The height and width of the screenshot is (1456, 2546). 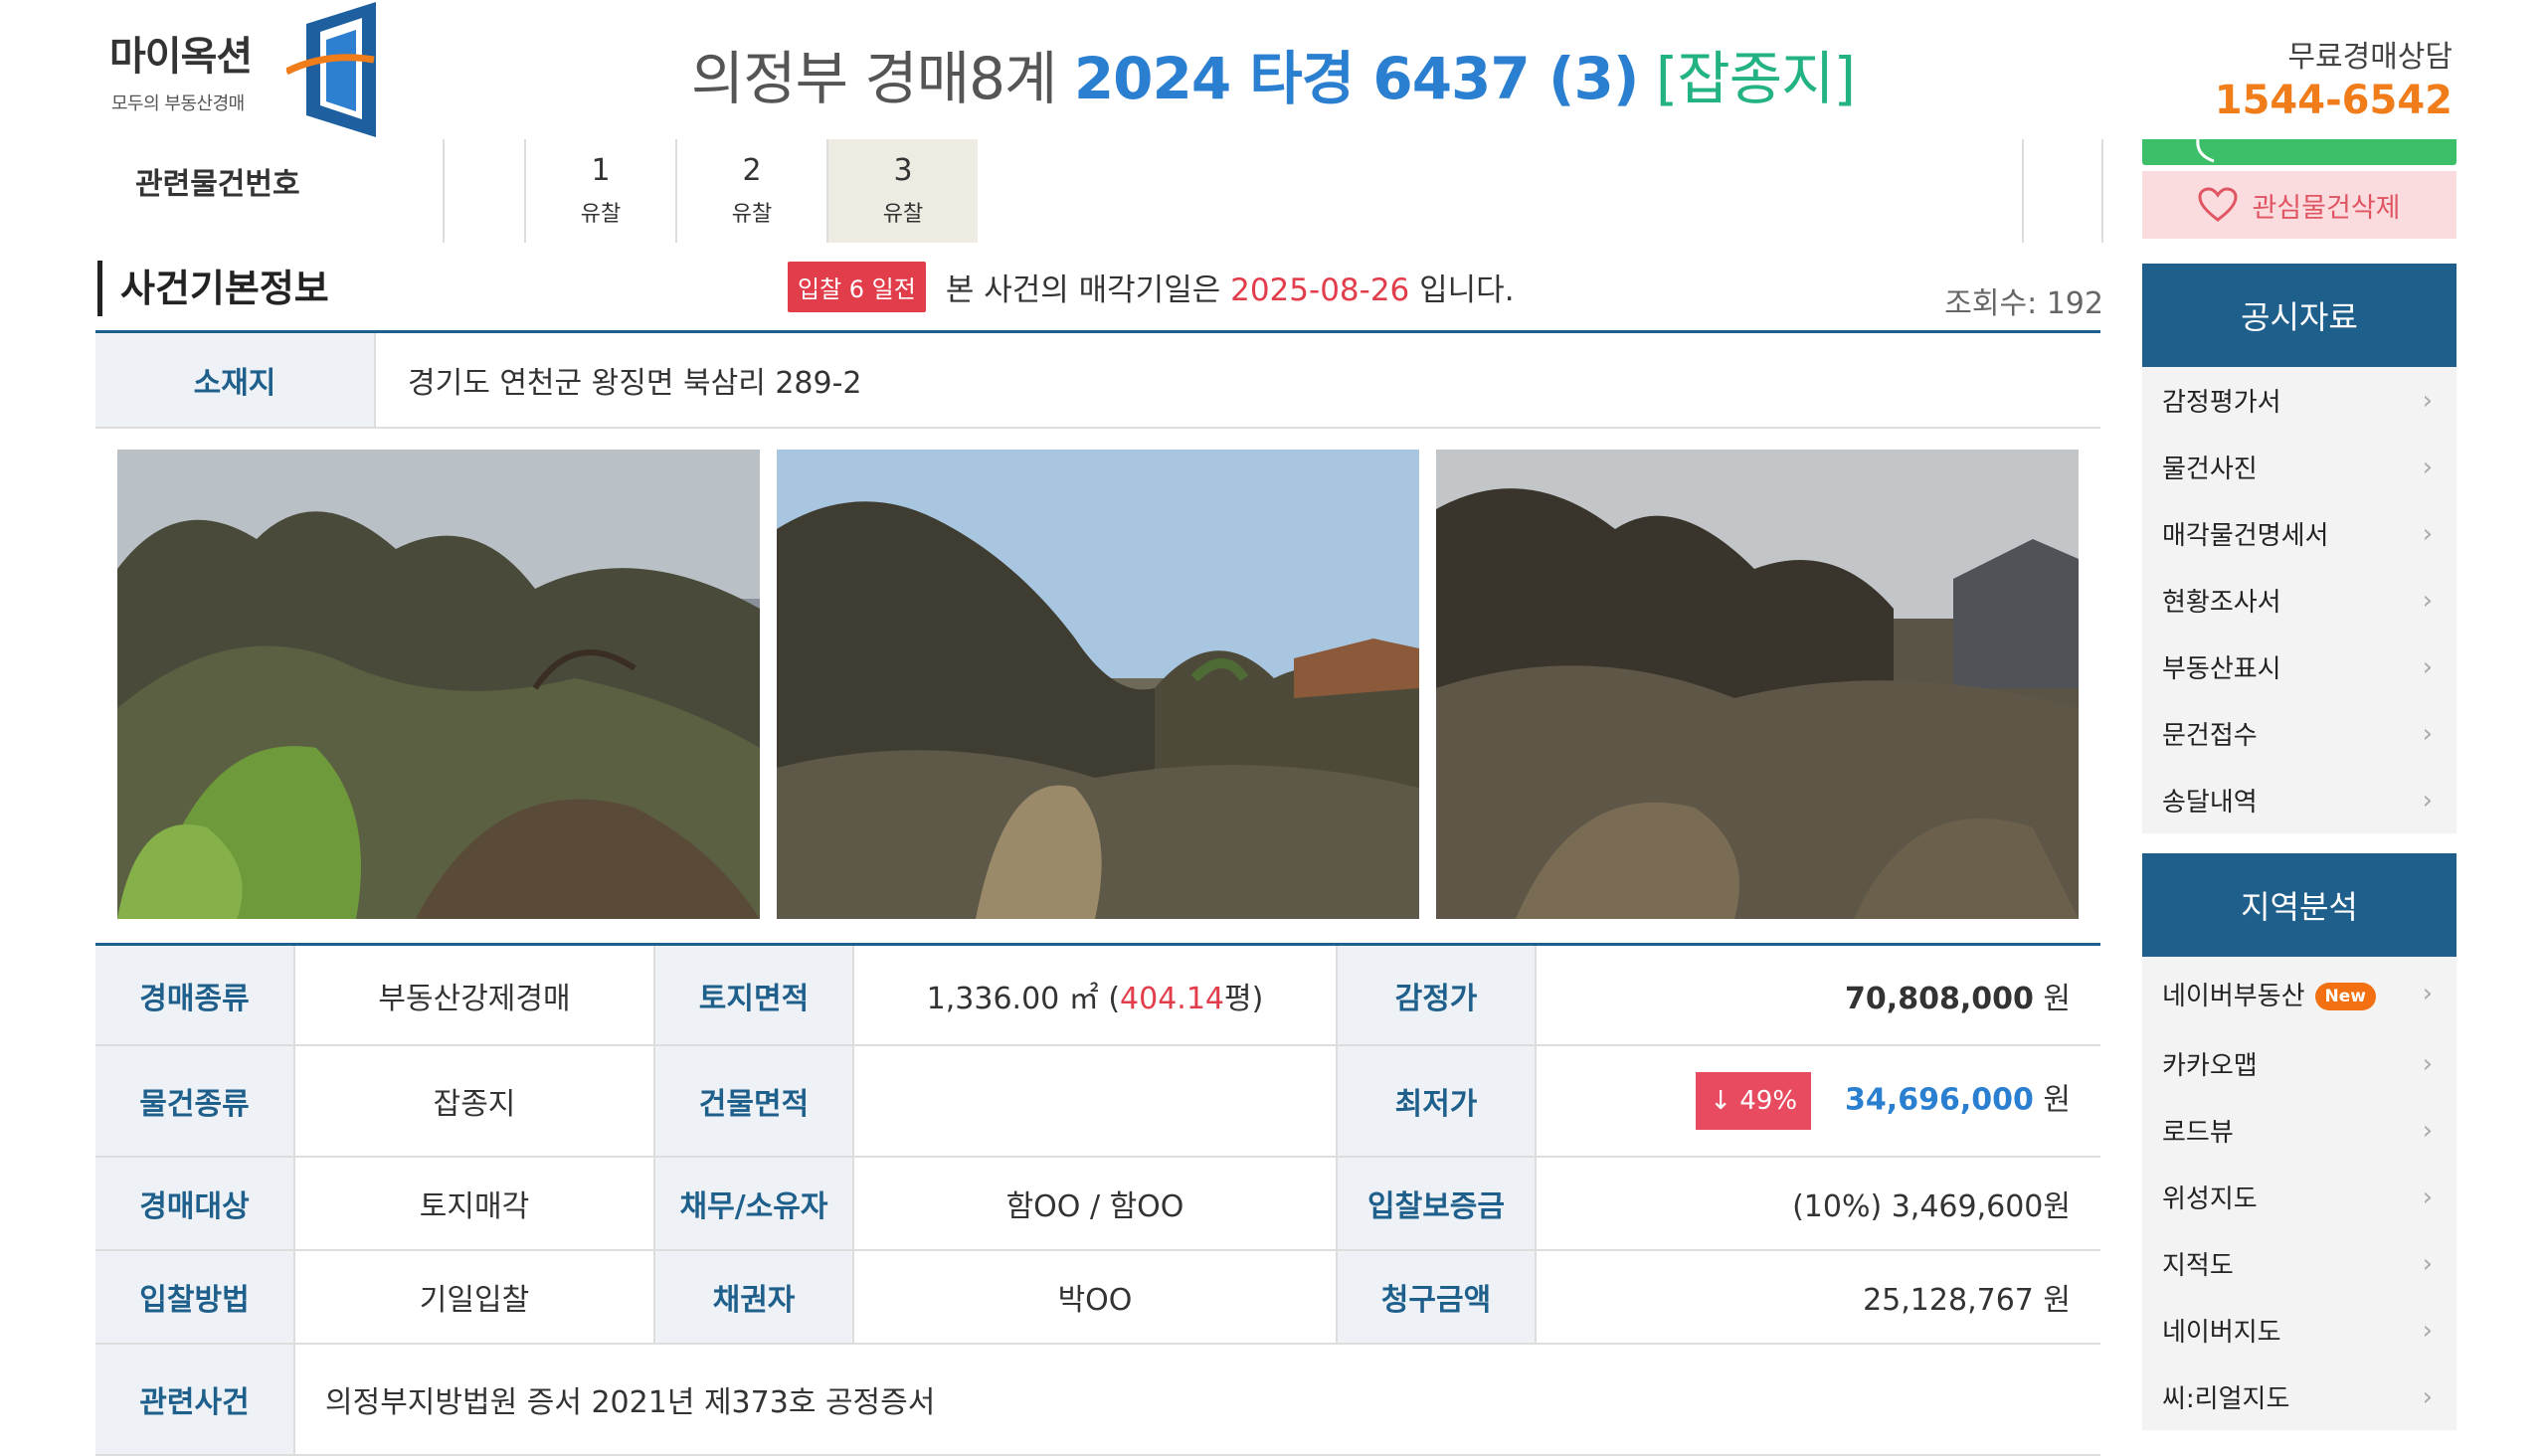 What do you see at coordinates (2299, 315) in the screenshot?
I see `notice-docs-header: 공시자료` at bounding box center [2299, 315].